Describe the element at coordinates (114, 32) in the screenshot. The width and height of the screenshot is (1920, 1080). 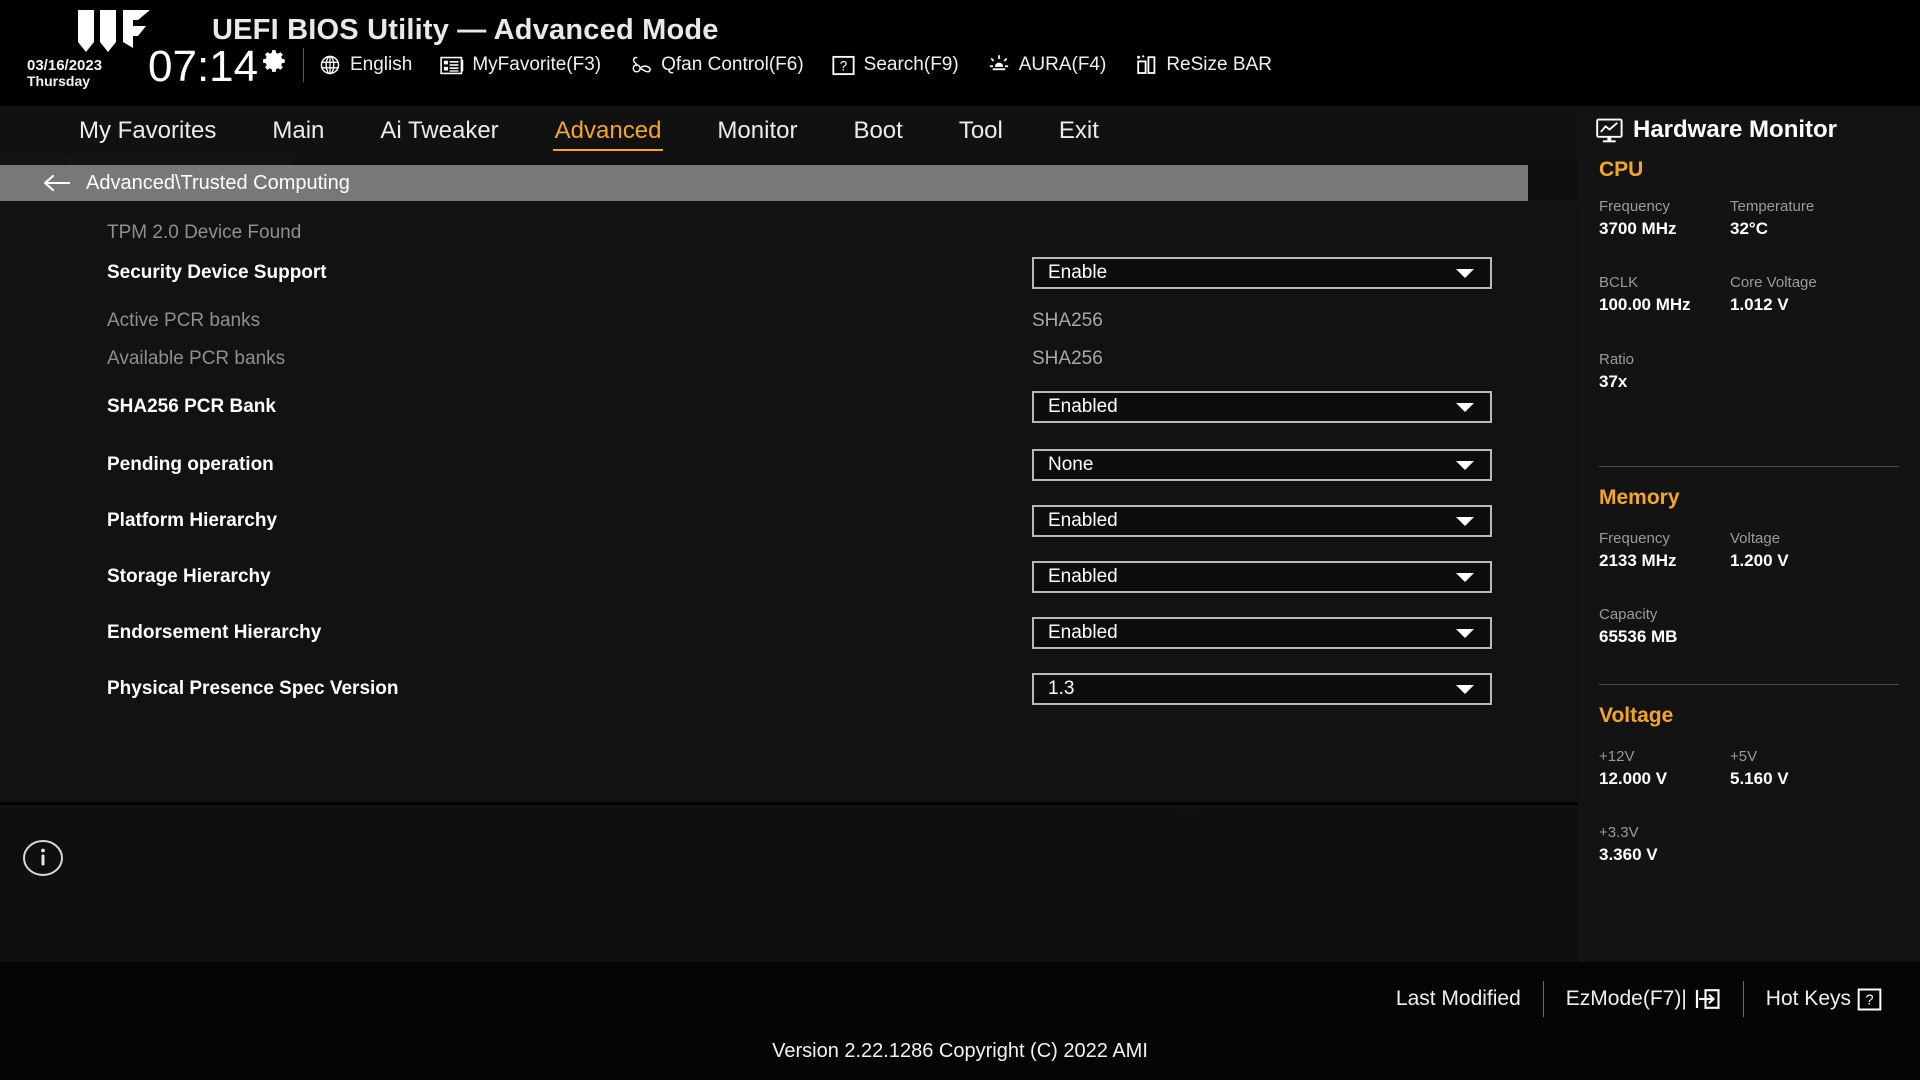
I see `tuf-gaming-logo` at that location.